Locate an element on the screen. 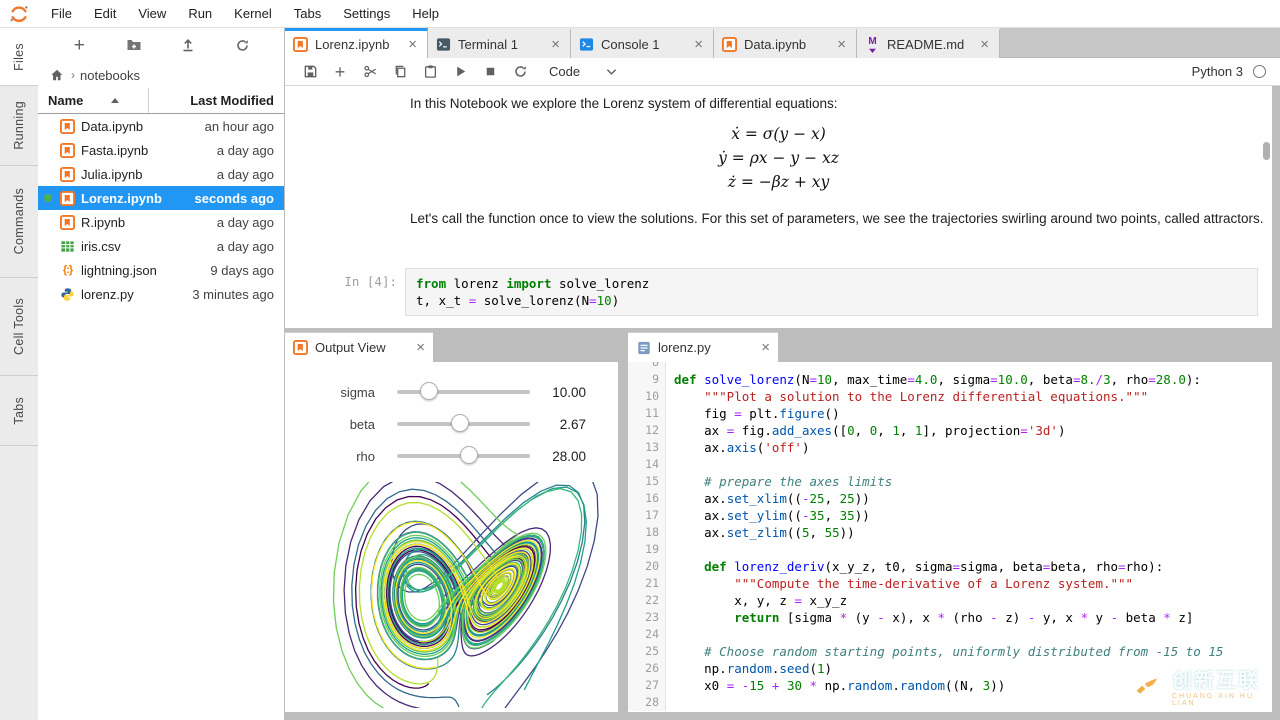  column-last-modified: Last Modified is located at coordinates (232, 100).